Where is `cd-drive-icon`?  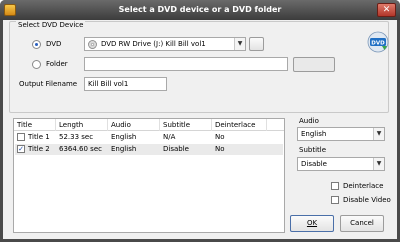
cd-drive-icon is located at coordinates (92, 44).